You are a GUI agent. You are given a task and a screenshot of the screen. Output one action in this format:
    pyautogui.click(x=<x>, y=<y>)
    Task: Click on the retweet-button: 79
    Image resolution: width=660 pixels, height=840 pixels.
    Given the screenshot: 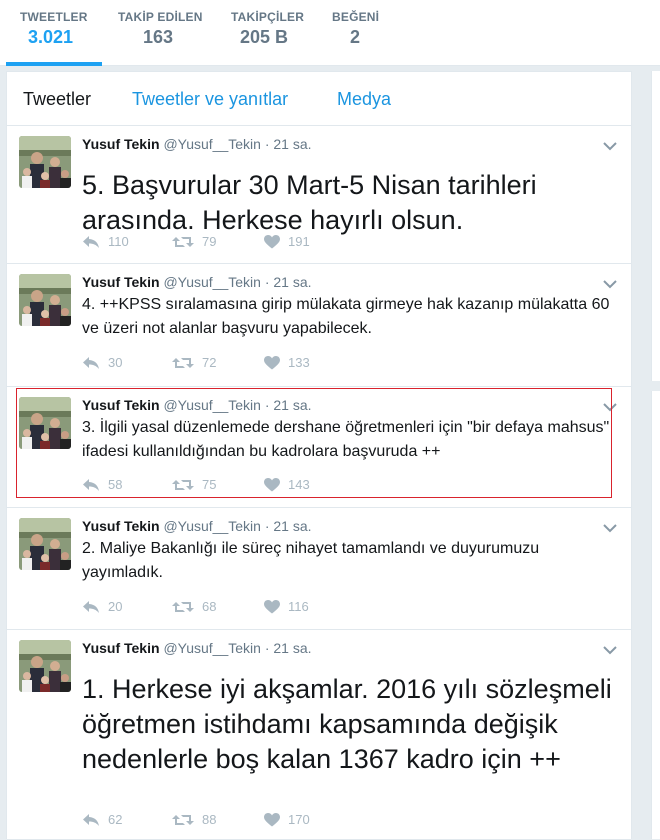 What is the action you would take?
    pyautogui.click(x=194, y=241)
    